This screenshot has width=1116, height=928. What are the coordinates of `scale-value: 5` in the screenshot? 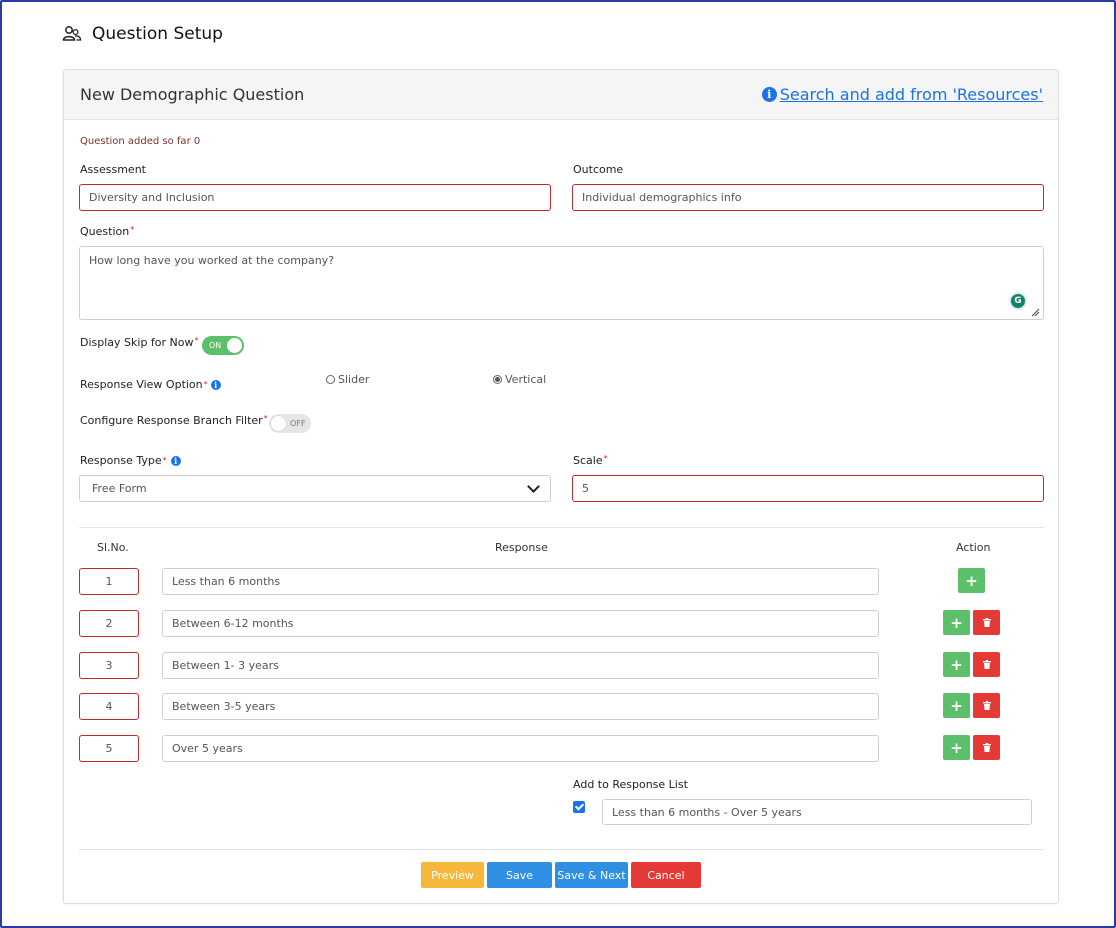 It's located at (585, 488).